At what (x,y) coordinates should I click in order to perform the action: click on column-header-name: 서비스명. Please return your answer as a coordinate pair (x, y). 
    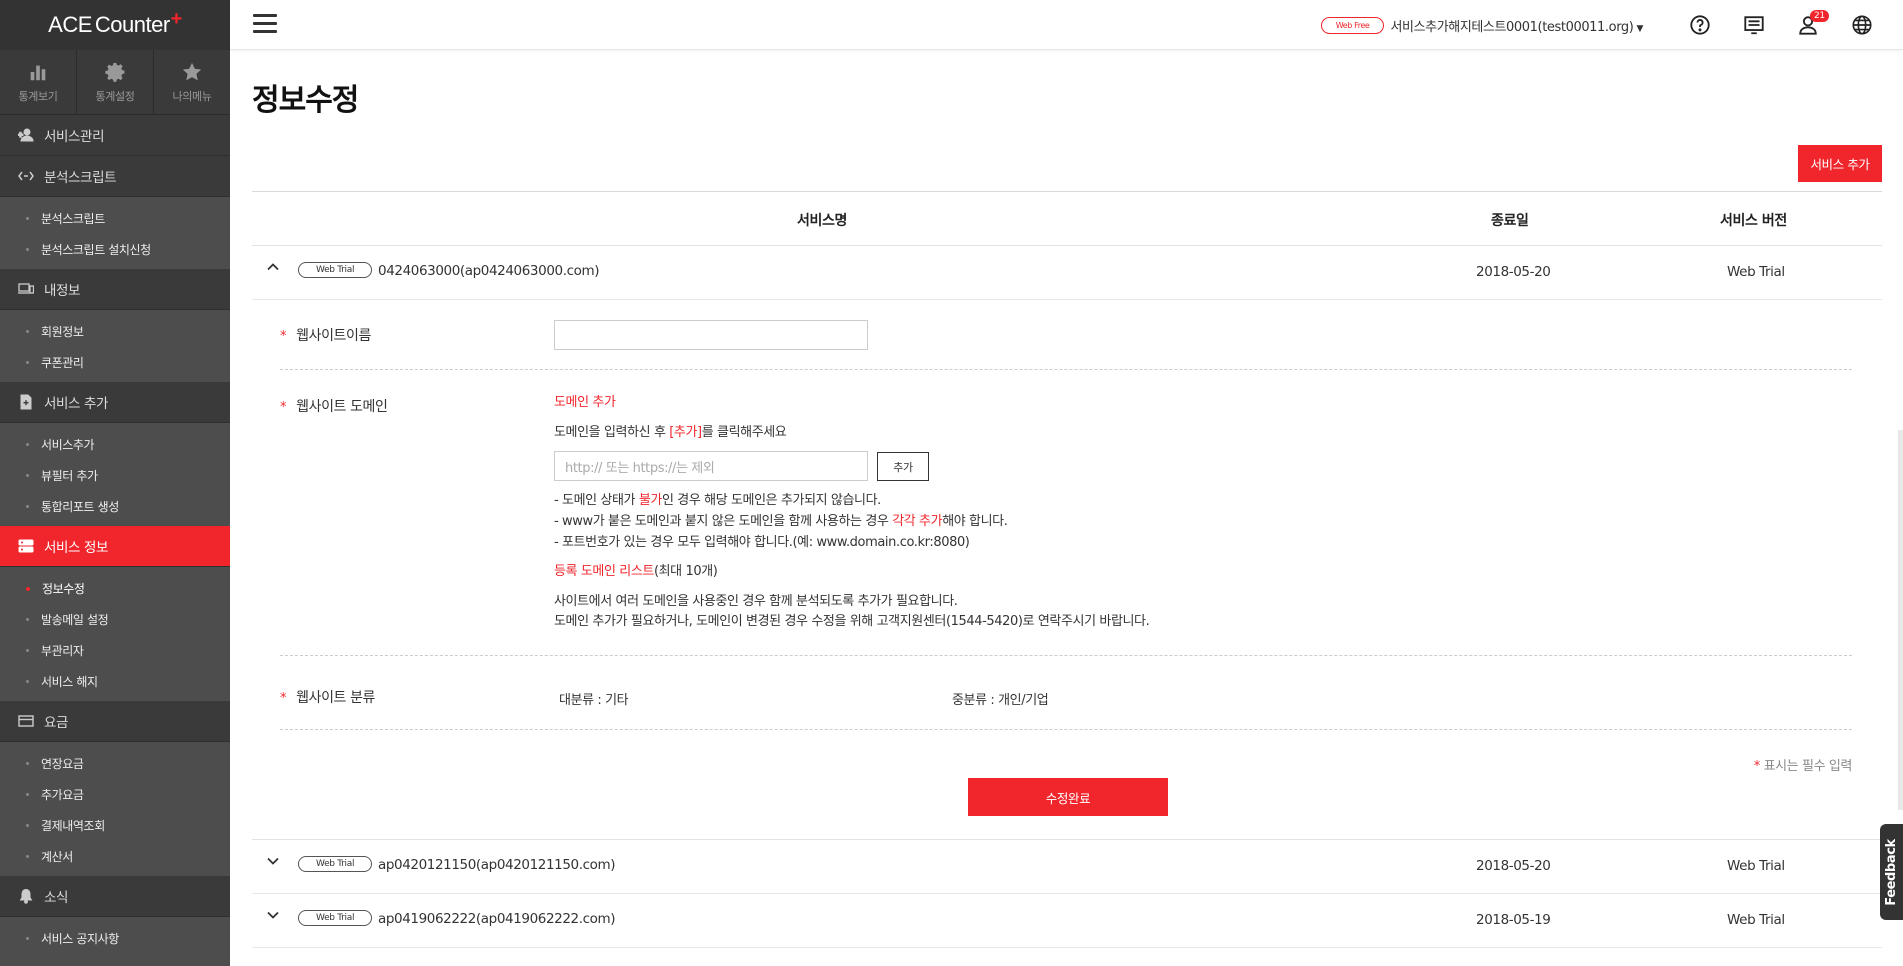
    Looking at the image, I should click on (822, 221).